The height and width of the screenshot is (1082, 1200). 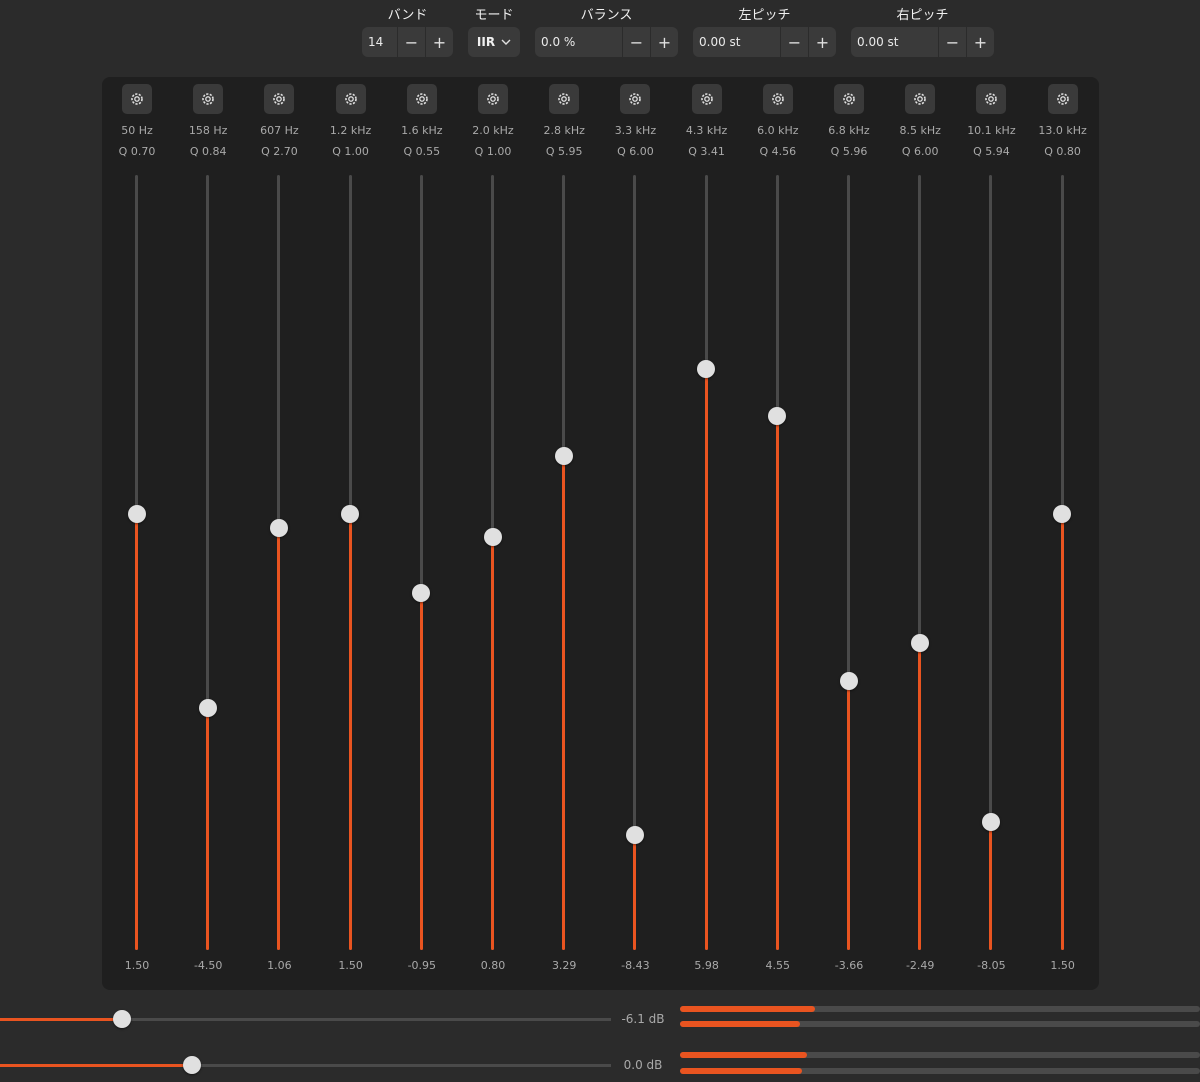 I want to click on mode-value: IIR, so click(x=486, y=42).